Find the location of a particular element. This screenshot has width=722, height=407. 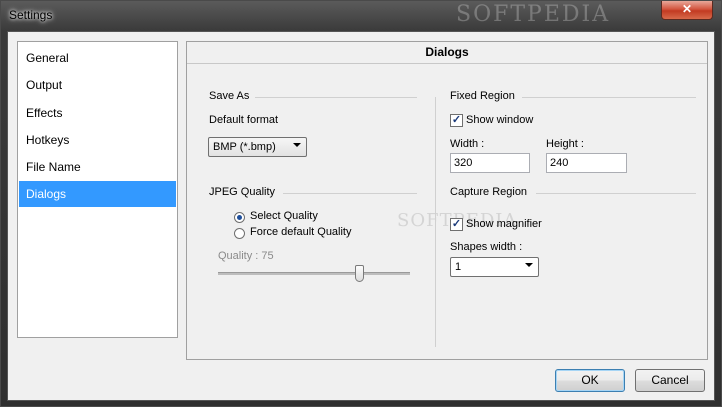

ok-button: OK is located at coordinates (590, 380).